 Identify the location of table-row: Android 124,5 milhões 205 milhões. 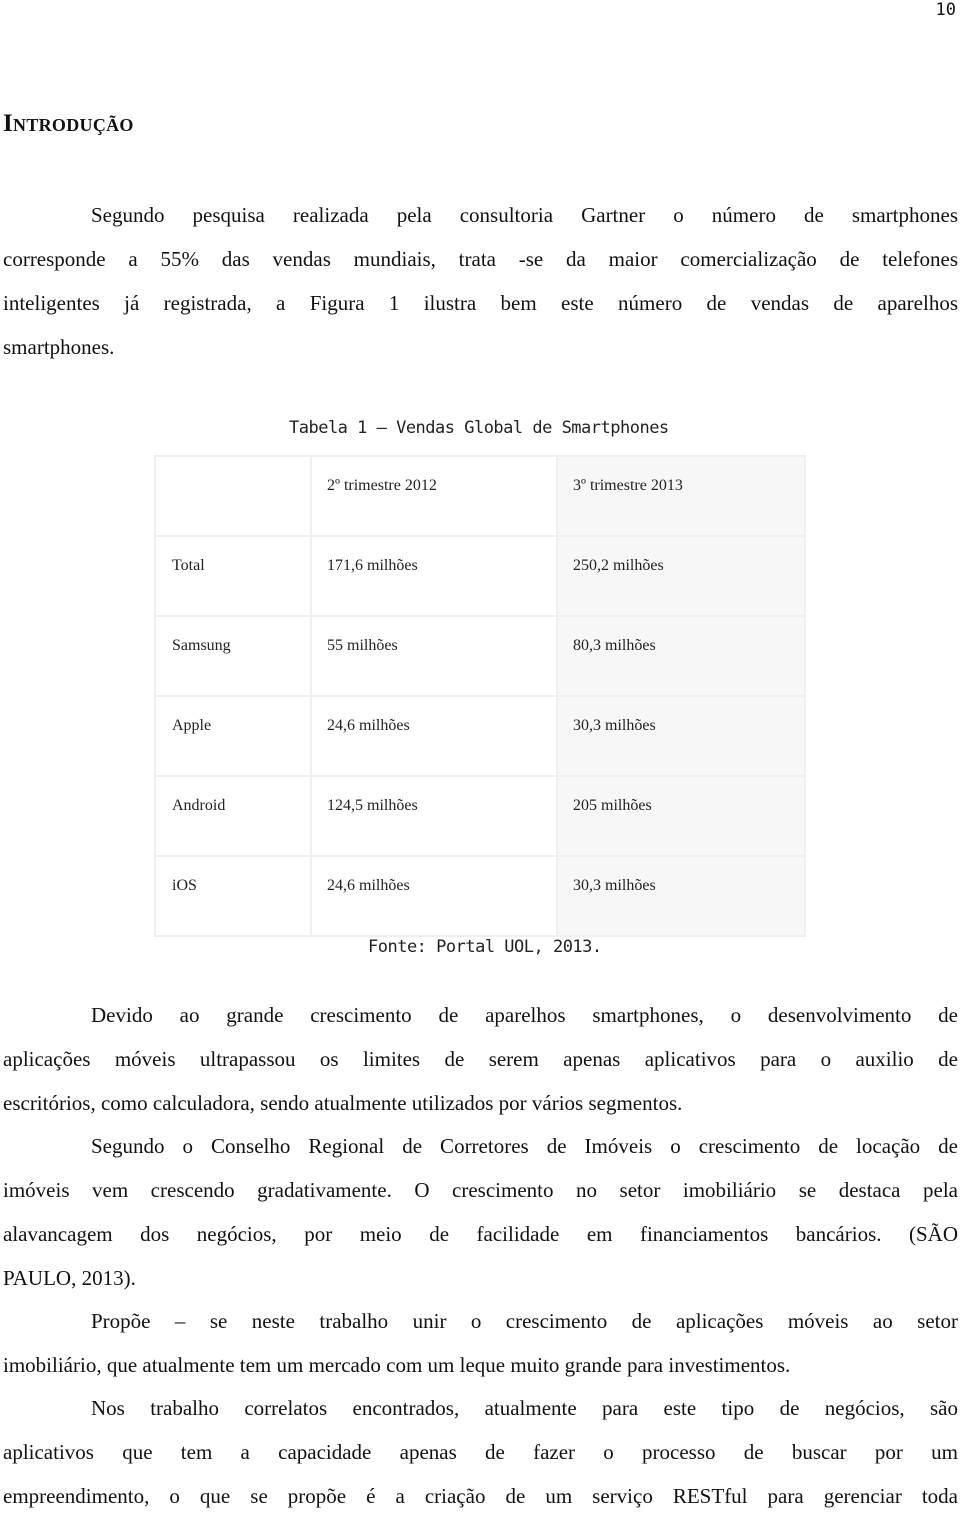
(480, 816).